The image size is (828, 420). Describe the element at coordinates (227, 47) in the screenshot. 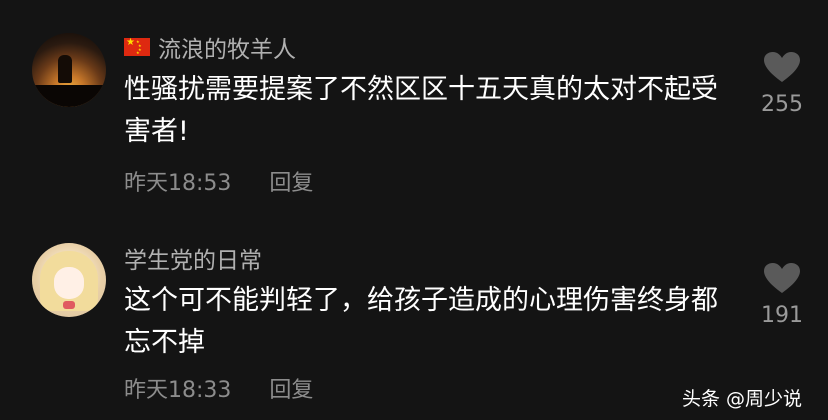

I see `username: 流浪的牧羊人` at that location.